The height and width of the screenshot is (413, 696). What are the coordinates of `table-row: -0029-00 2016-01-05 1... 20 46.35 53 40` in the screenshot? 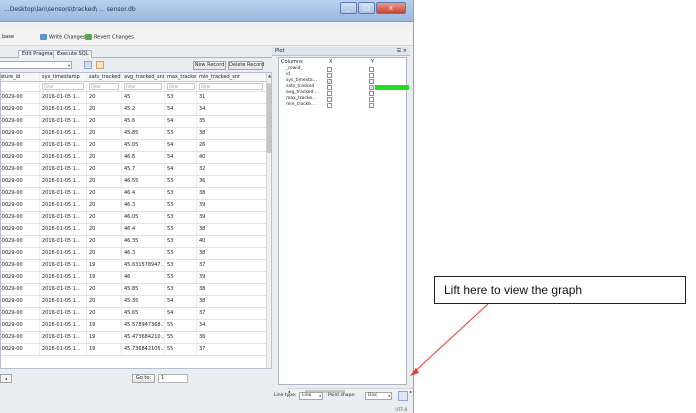 It's located at (134, 242).